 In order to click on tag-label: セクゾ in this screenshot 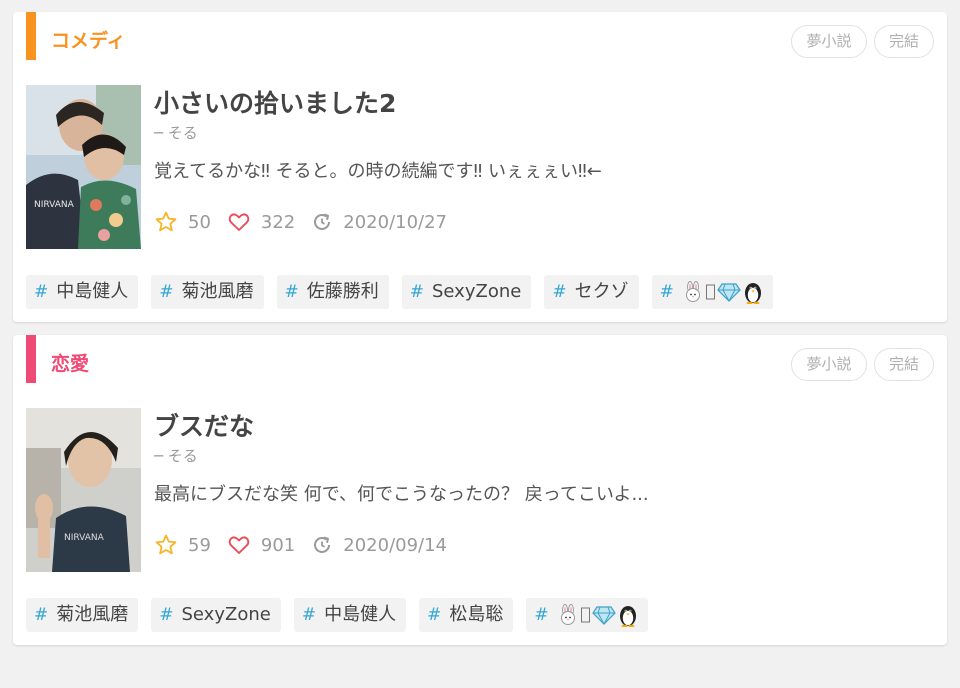, I will do `click(601, 291)`.